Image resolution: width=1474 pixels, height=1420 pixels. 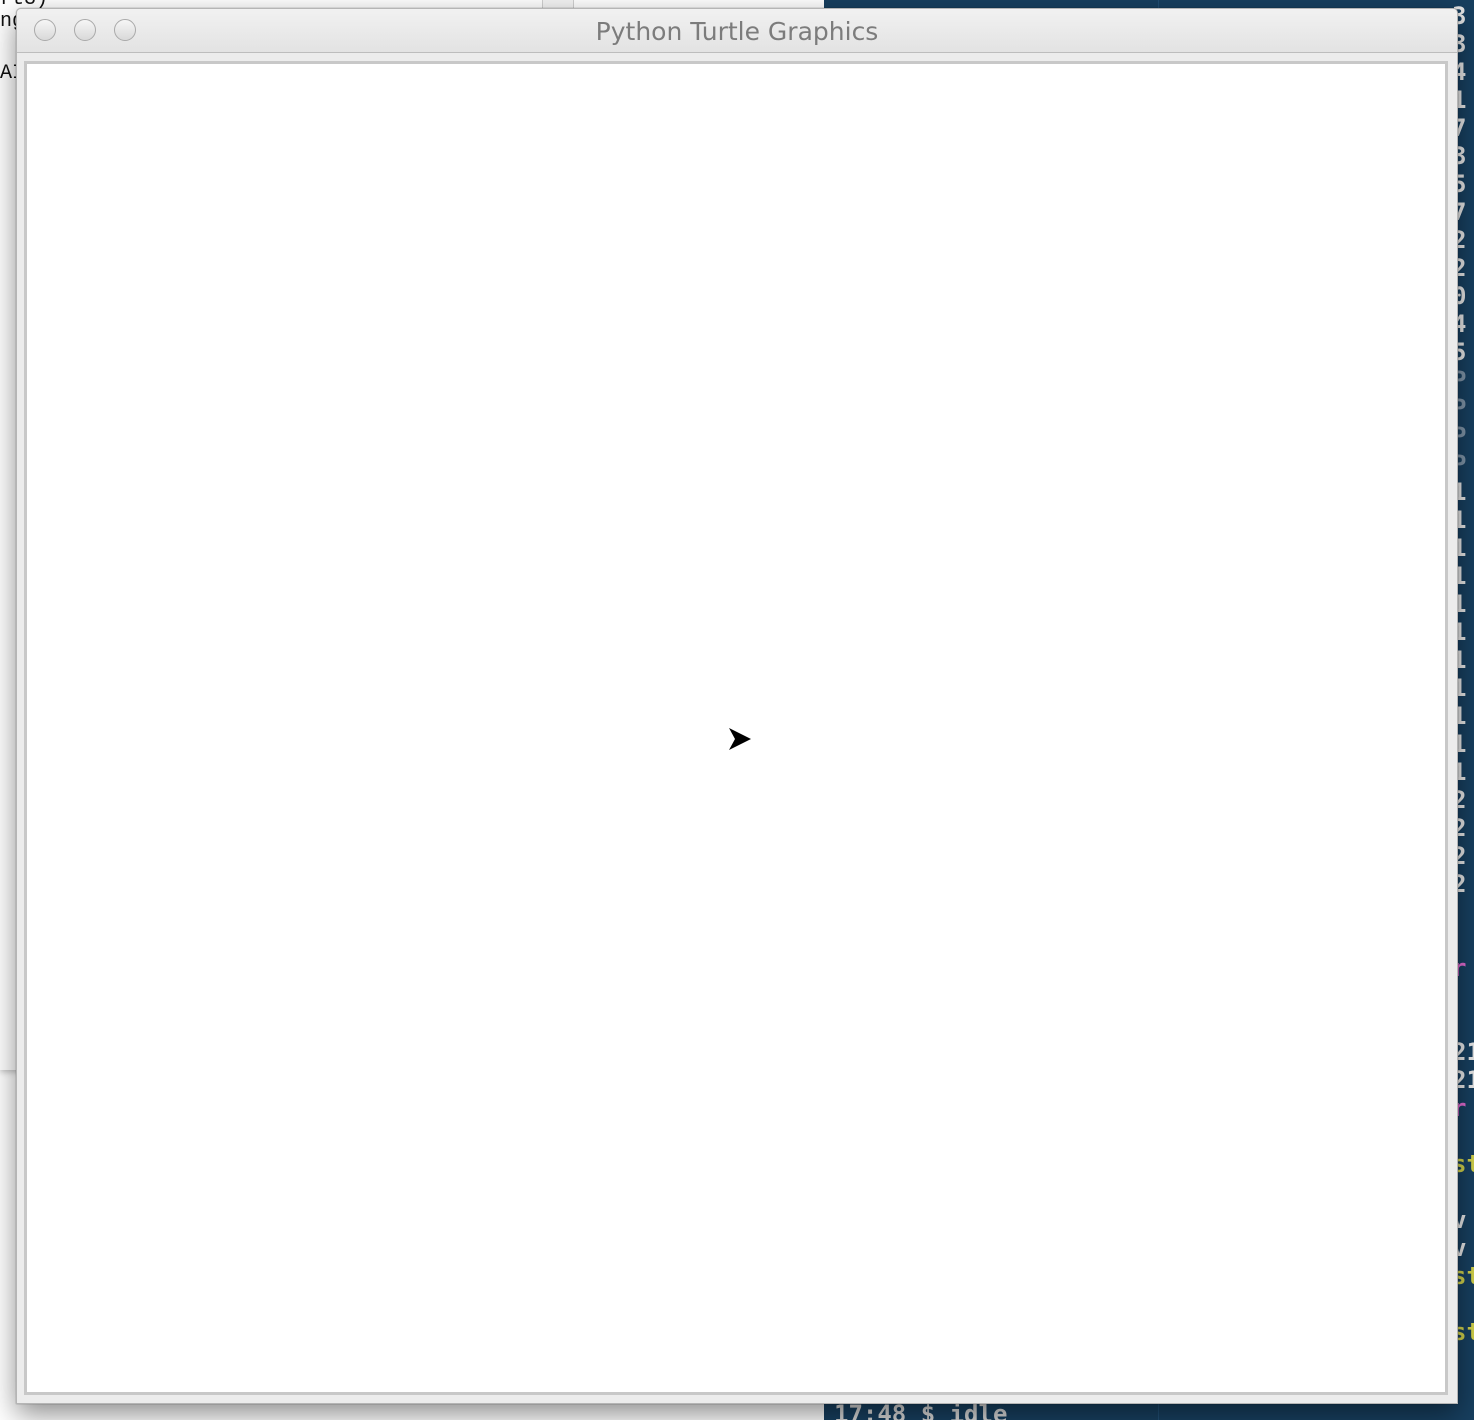 I want to click on window-titlebar: Python Turtle Graphics, so click(x=737, y=31).